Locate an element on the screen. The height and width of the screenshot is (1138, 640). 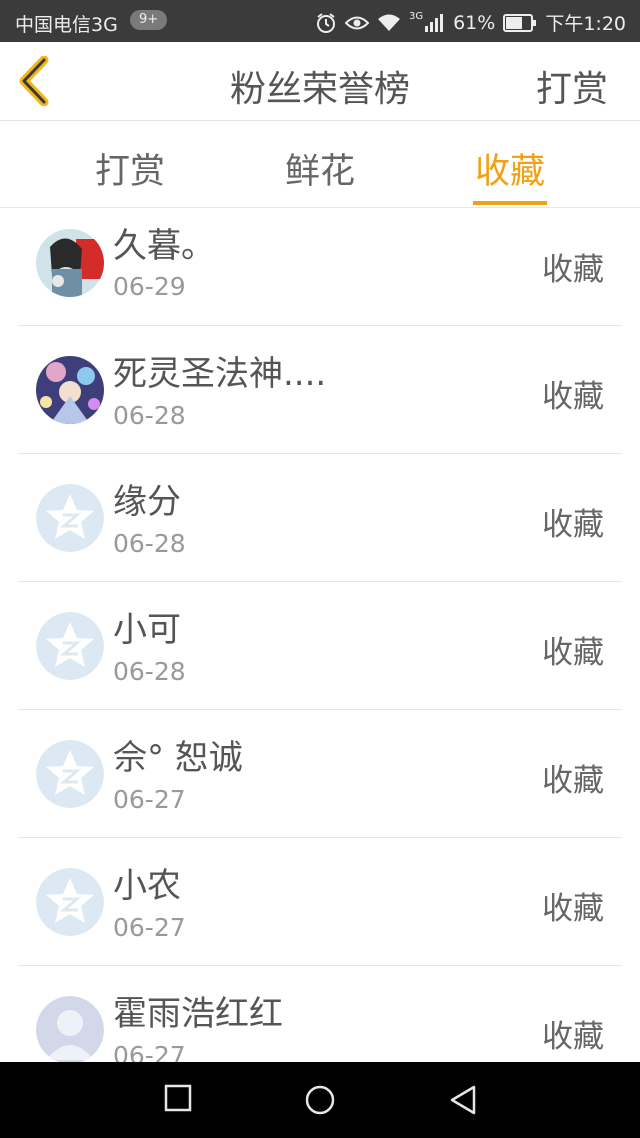
user-name: 久暮。 is located at coordinates (164, 246).